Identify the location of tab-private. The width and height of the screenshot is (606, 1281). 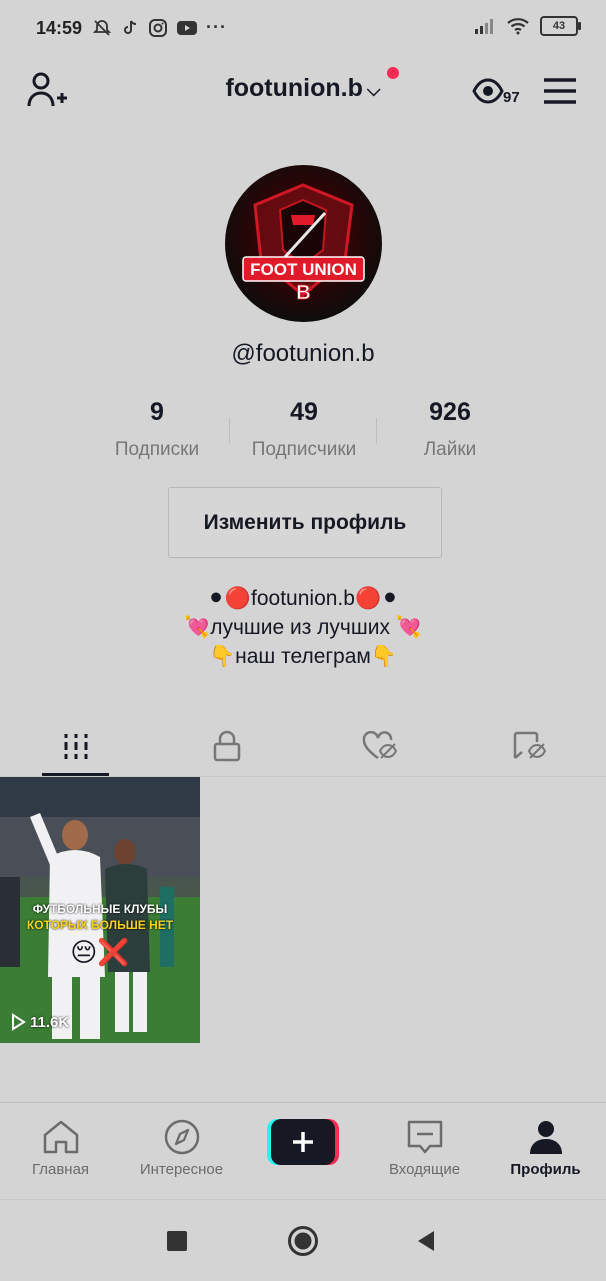
(226, 746).